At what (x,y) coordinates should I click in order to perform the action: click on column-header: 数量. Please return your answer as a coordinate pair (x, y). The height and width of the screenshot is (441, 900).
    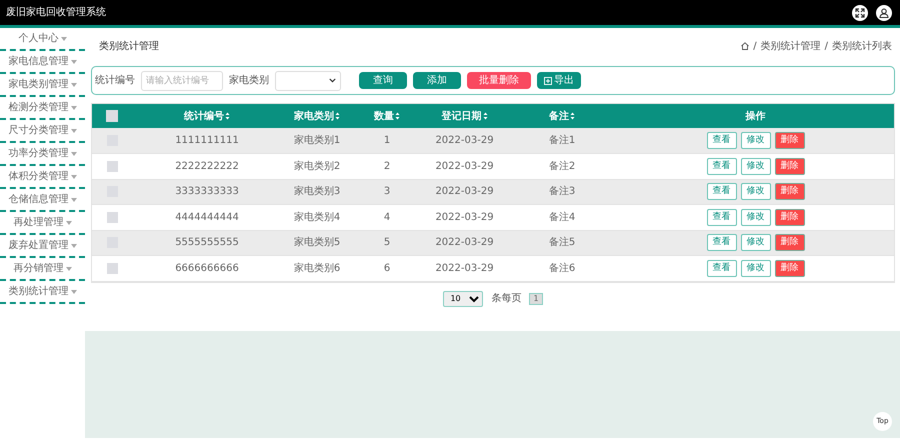
    Looking at the image, I should click on (384, 116).